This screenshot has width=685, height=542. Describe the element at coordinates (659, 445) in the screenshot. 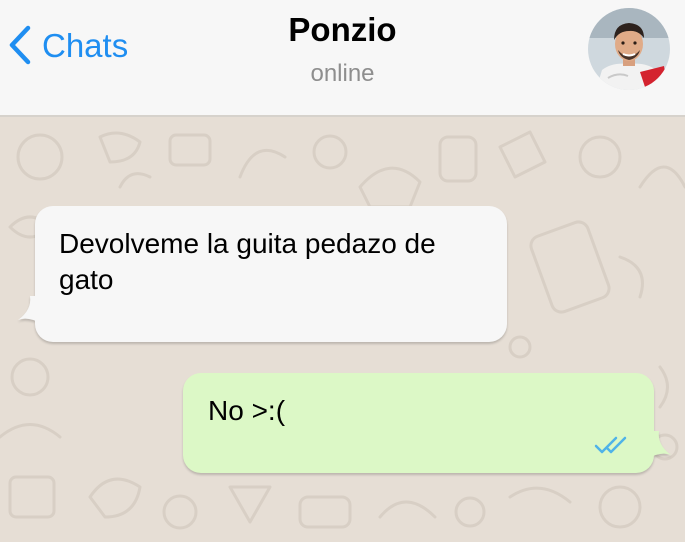

I see `bubble-tail-outgoing` at that location.